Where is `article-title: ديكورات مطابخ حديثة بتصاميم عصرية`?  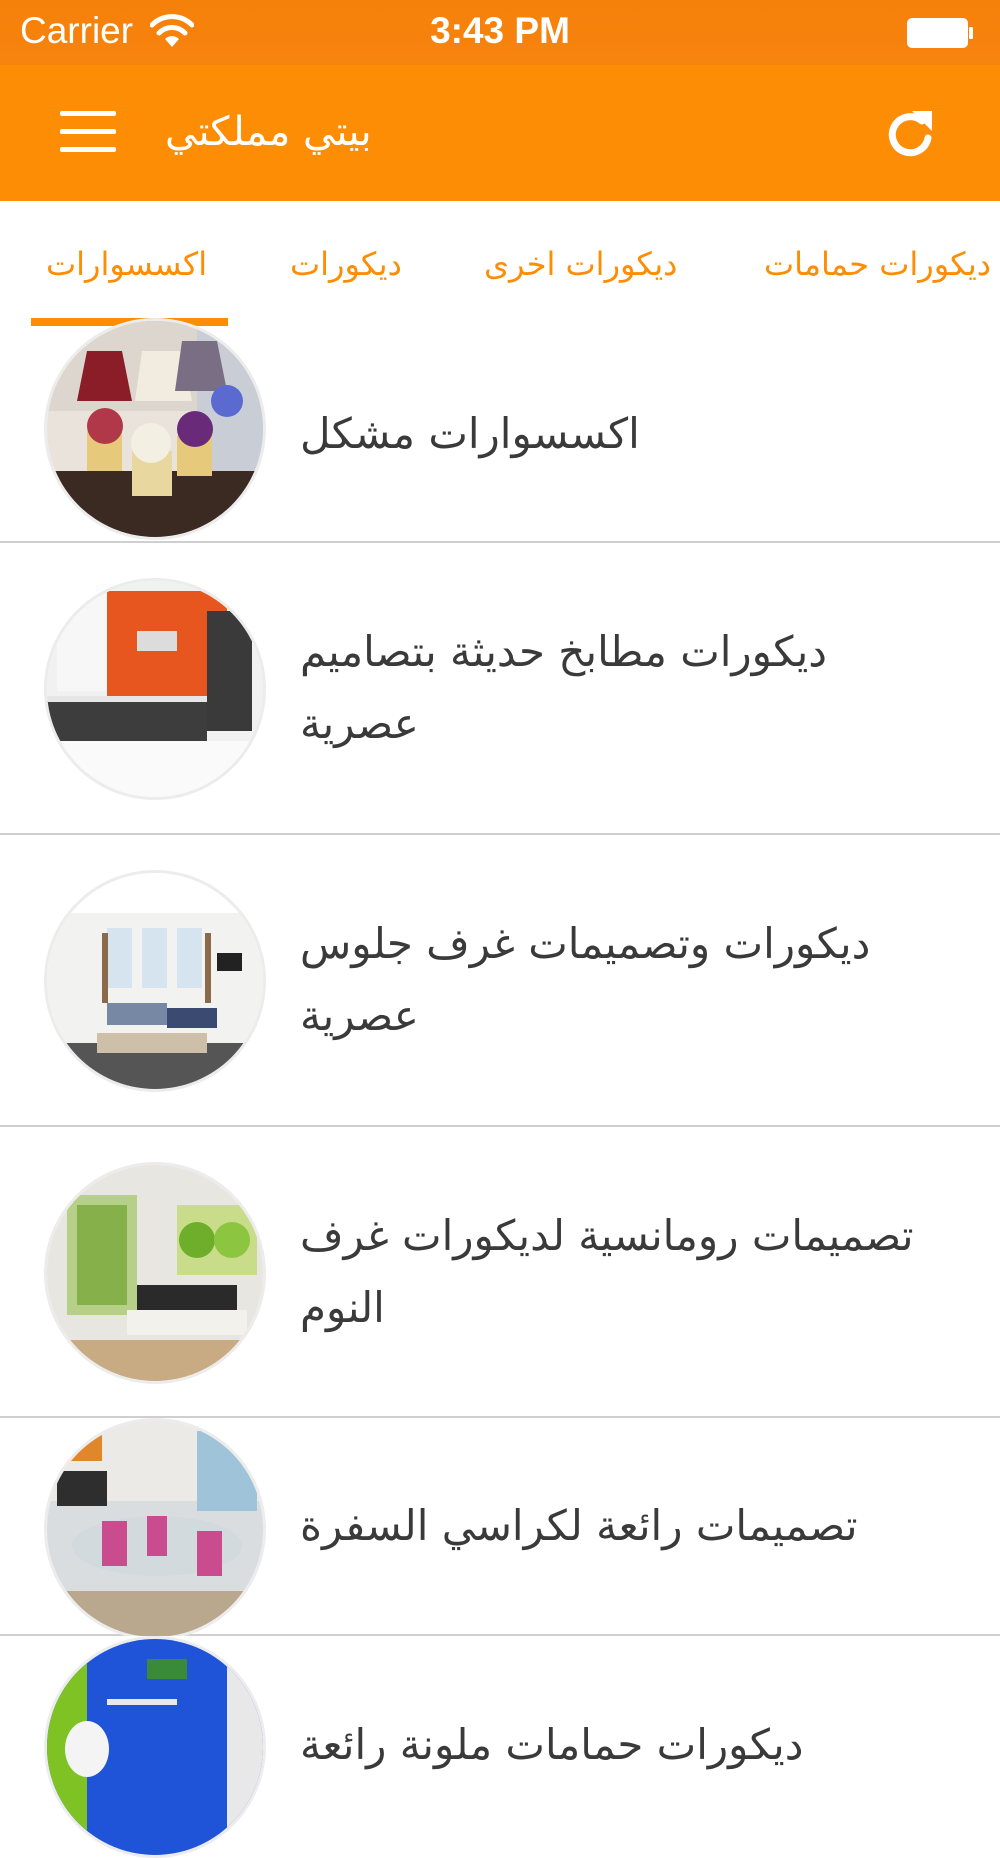 article-title: ديكورات مطابخ حديثة بتصاميم عصرية is located at coordinates (563, 687).